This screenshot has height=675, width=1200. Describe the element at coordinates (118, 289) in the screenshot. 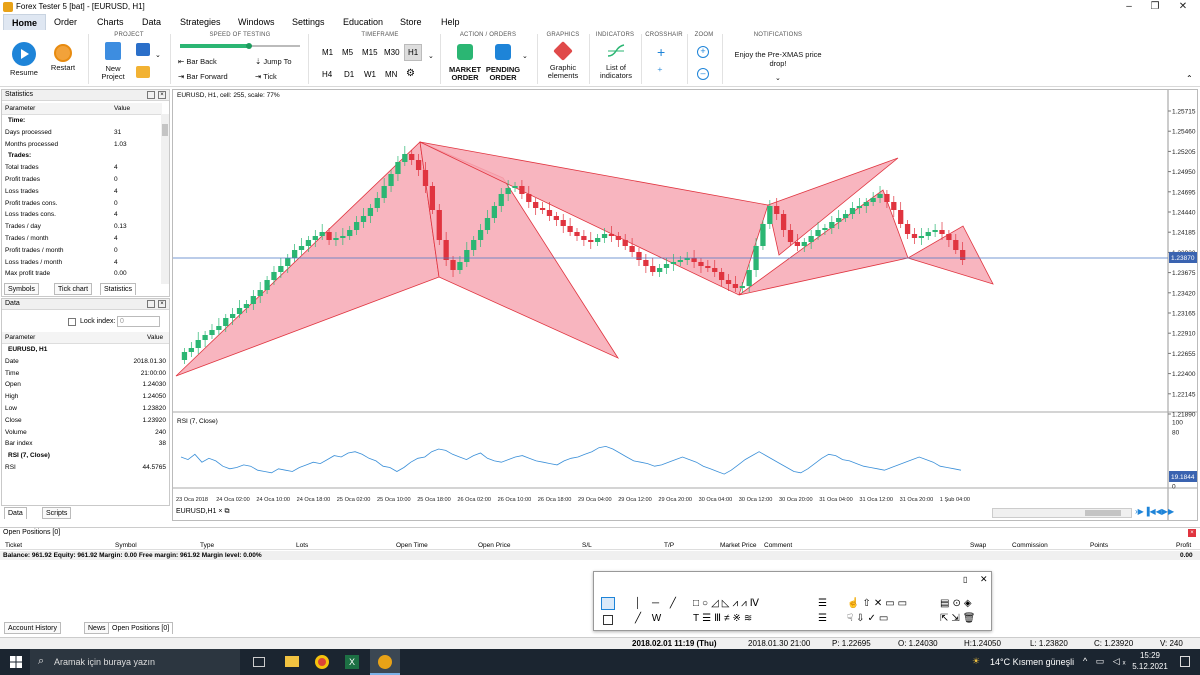

I see `tab-statistics: Statistics` at that location.